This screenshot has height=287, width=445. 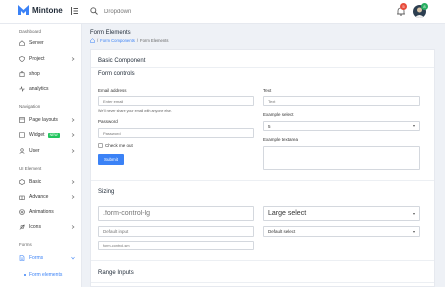 What do you see at coordinates (34, 151) in the screenshot?
I see `sidebar-item-label: User` at bounding box center [34, 151].